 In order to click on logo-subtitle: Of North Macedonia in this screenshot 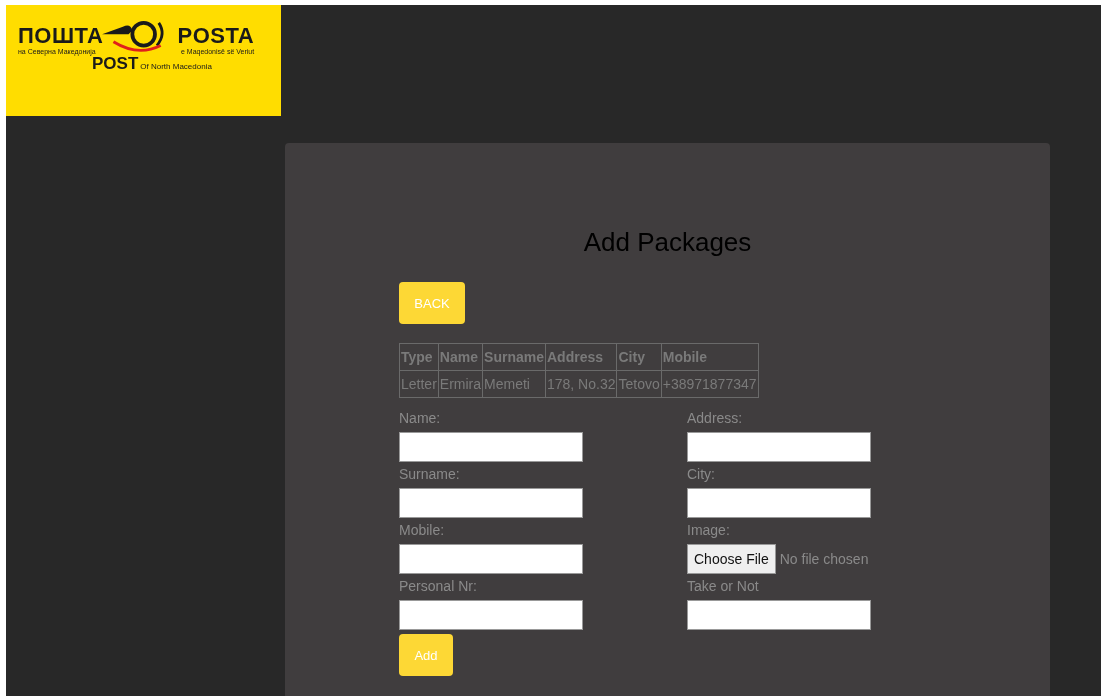, I will do `click(176, 66)`.